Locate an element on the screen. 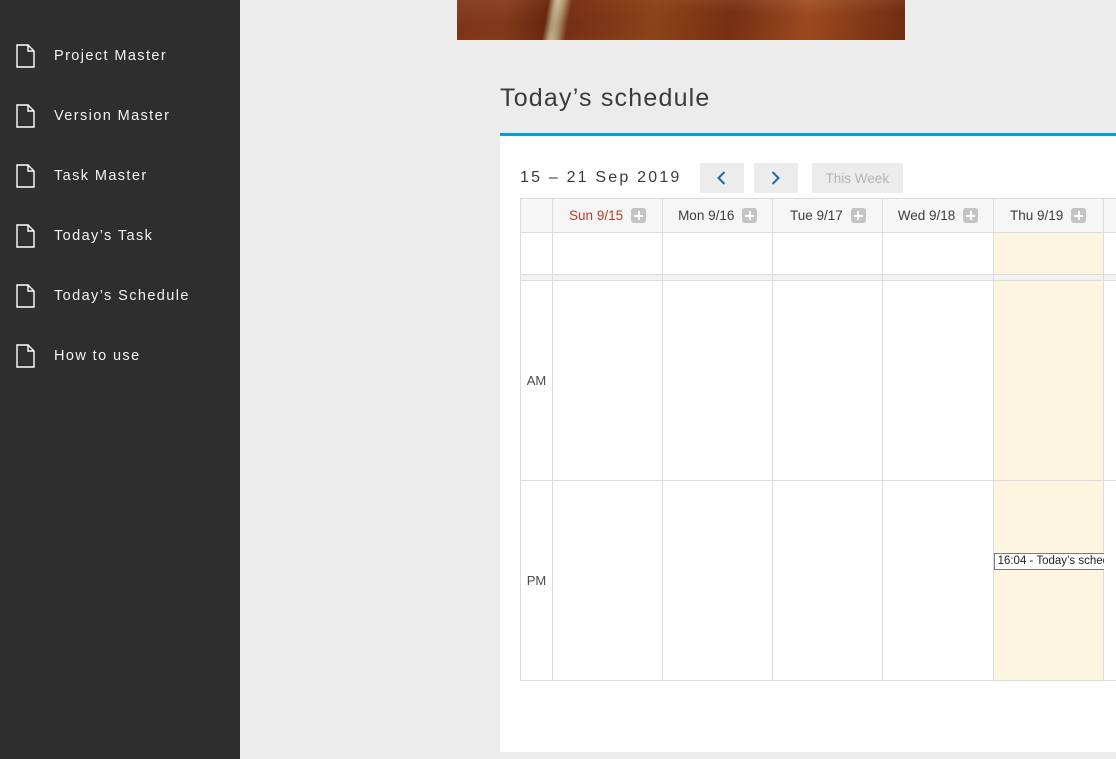 The width and height of the screenshot is (1116, 759). previous-week-button is located at coordinates (721, 178).